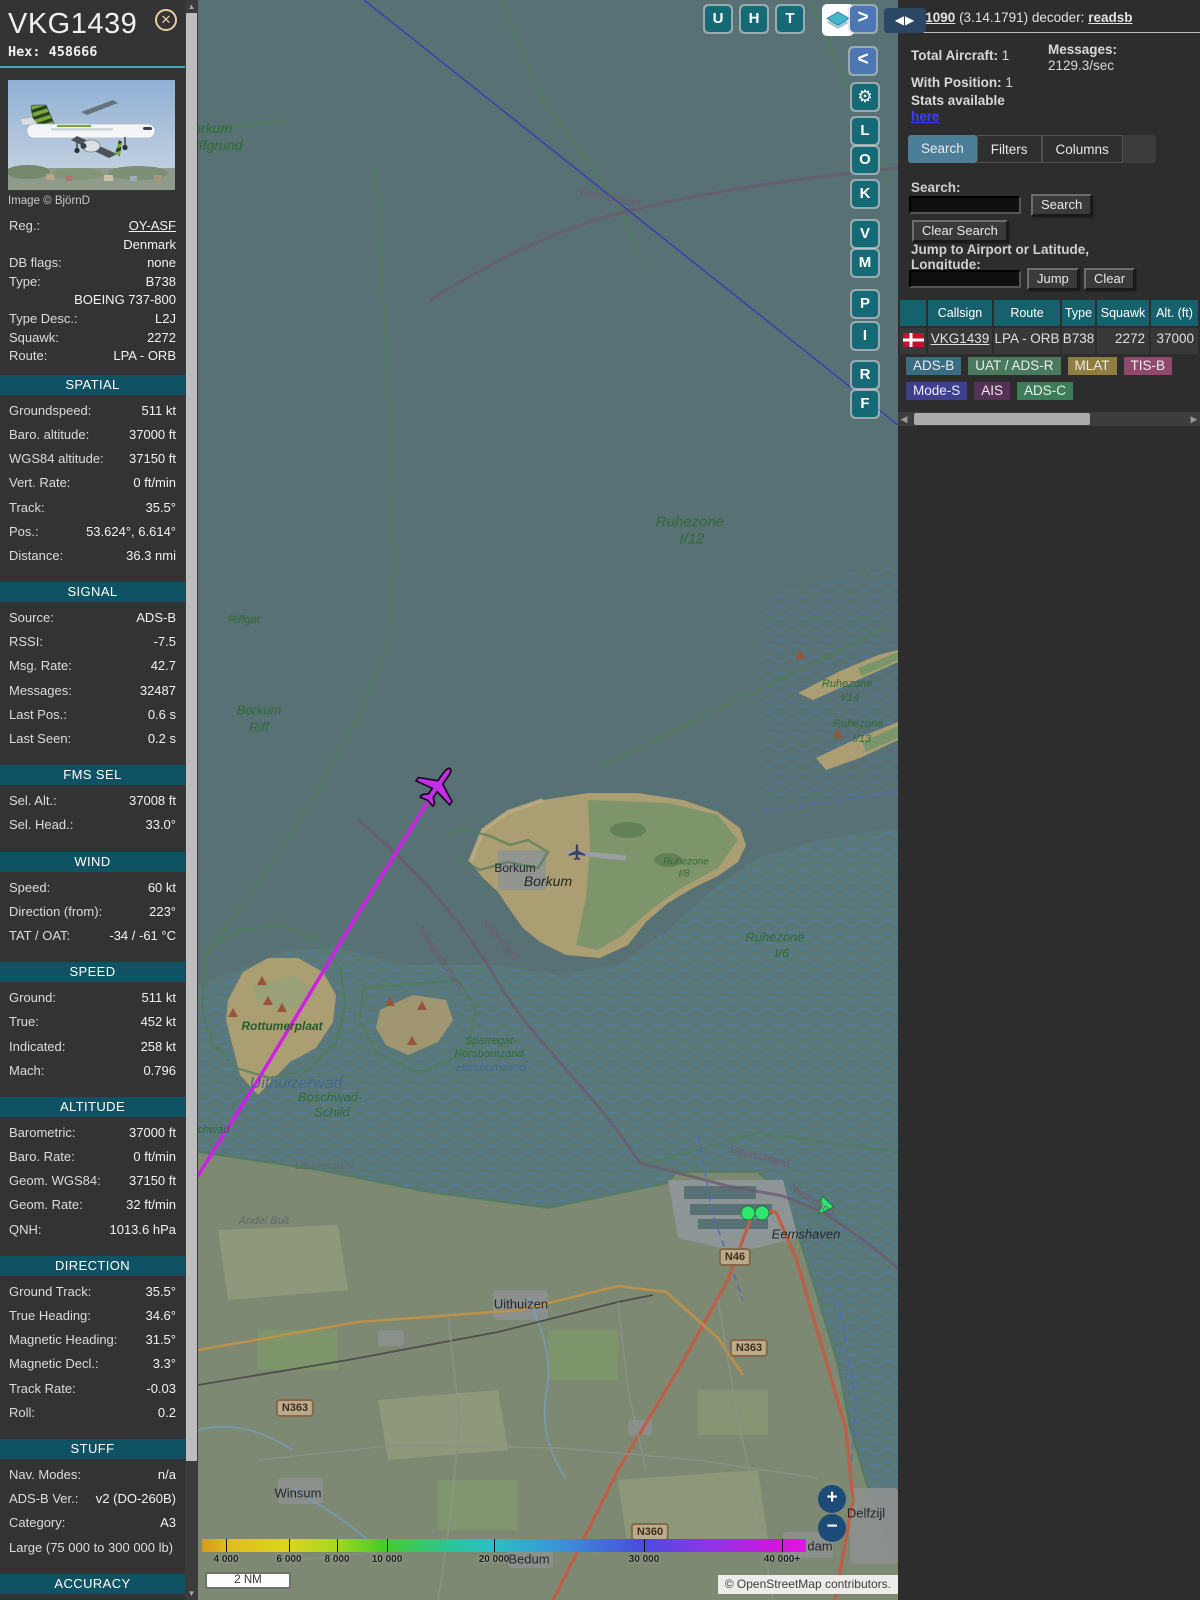  I want to click on data-row: Track Rate: -0.03, so click(92, 1392).